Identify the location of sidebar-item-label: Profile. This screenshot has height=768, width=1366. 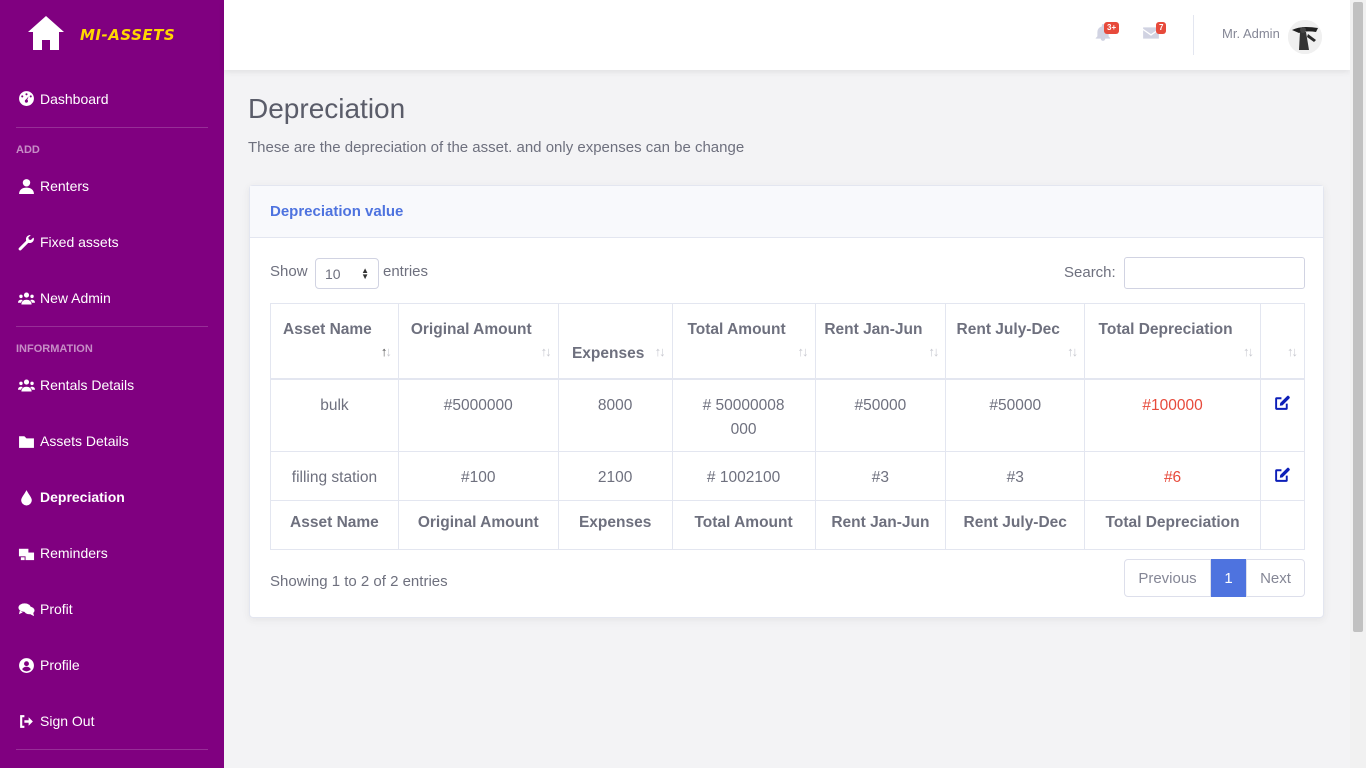
(60, 665).